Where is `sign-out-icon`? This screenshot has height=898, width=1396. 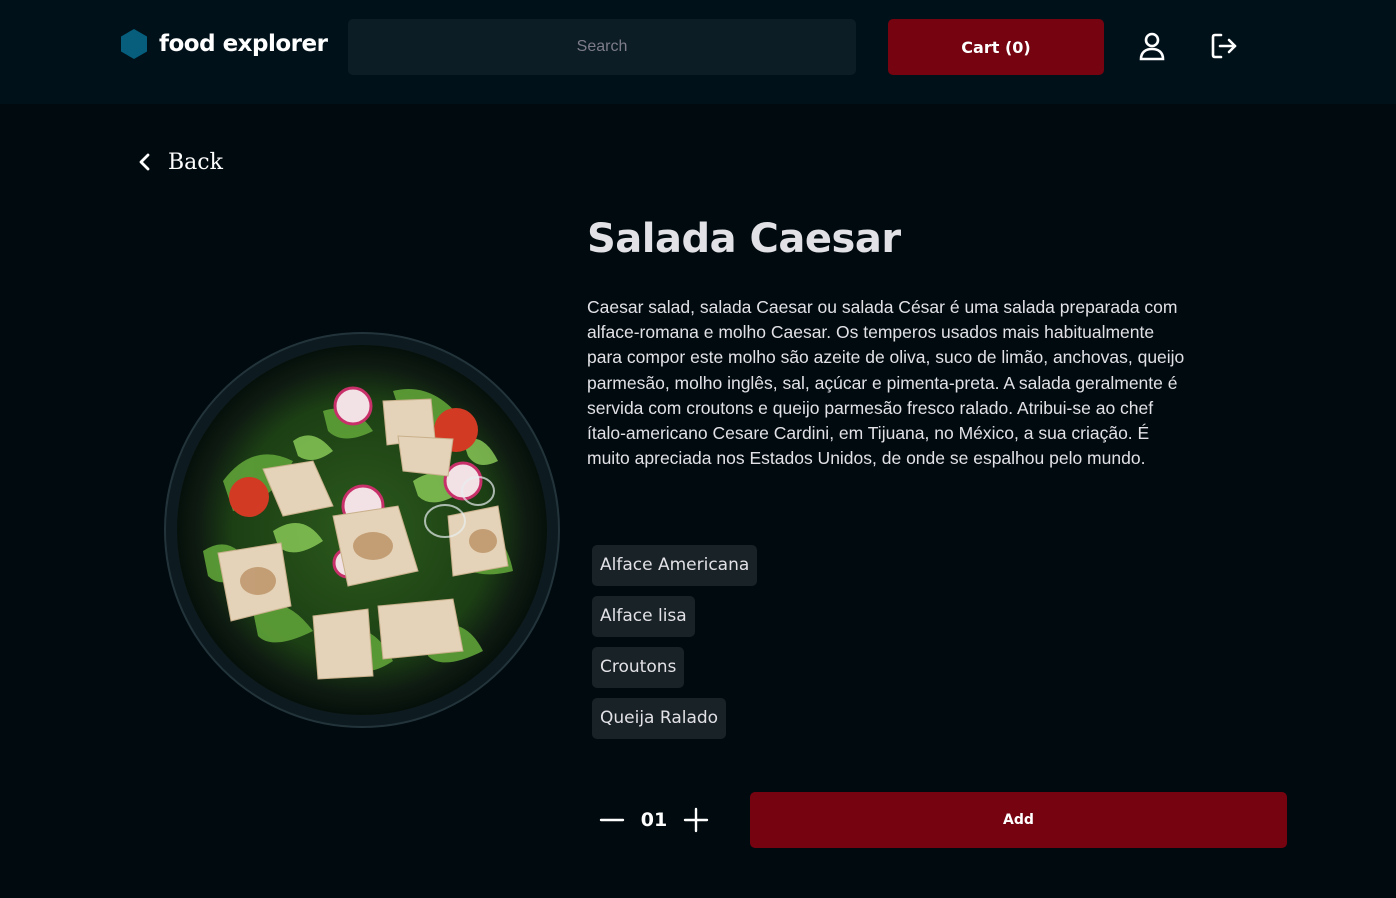 sign-out-icon is located at coordinates (1224, 46).